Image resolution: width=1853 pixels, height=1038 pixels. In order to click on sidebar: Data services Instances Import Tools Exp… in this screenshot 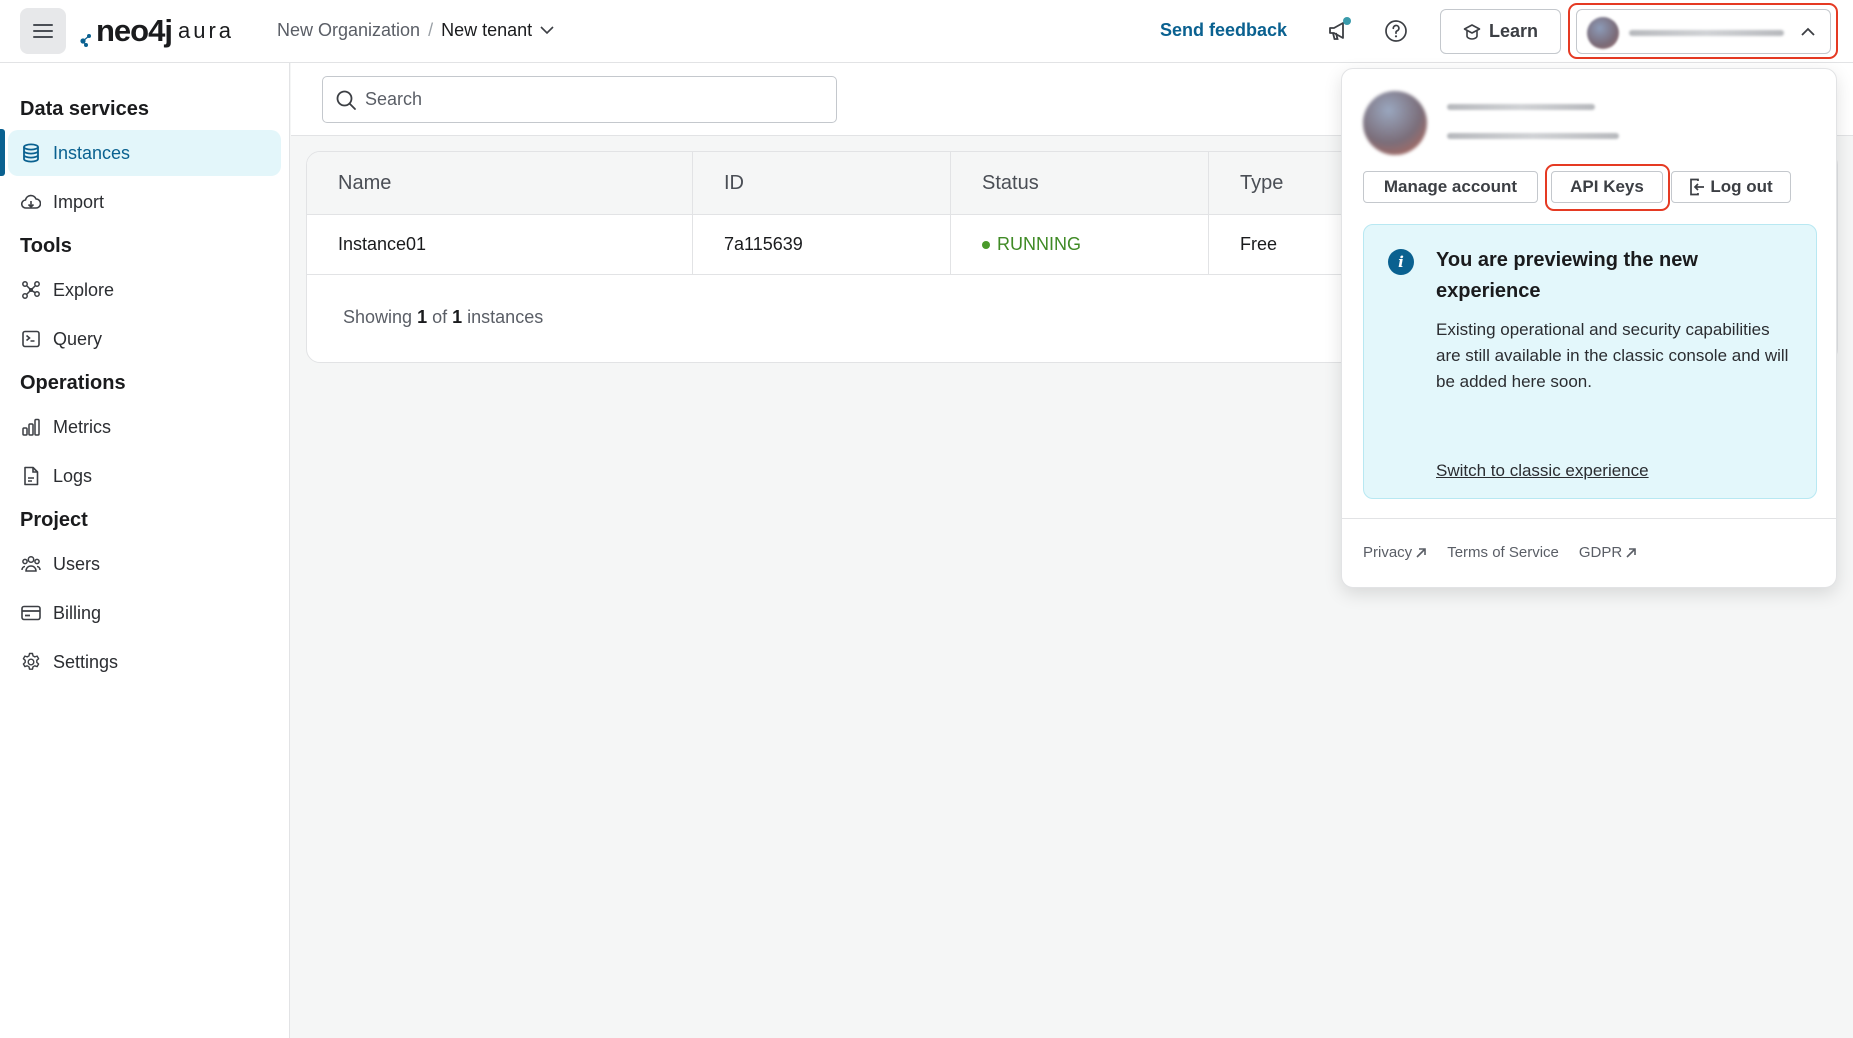, I will do `click(145, 550)`.